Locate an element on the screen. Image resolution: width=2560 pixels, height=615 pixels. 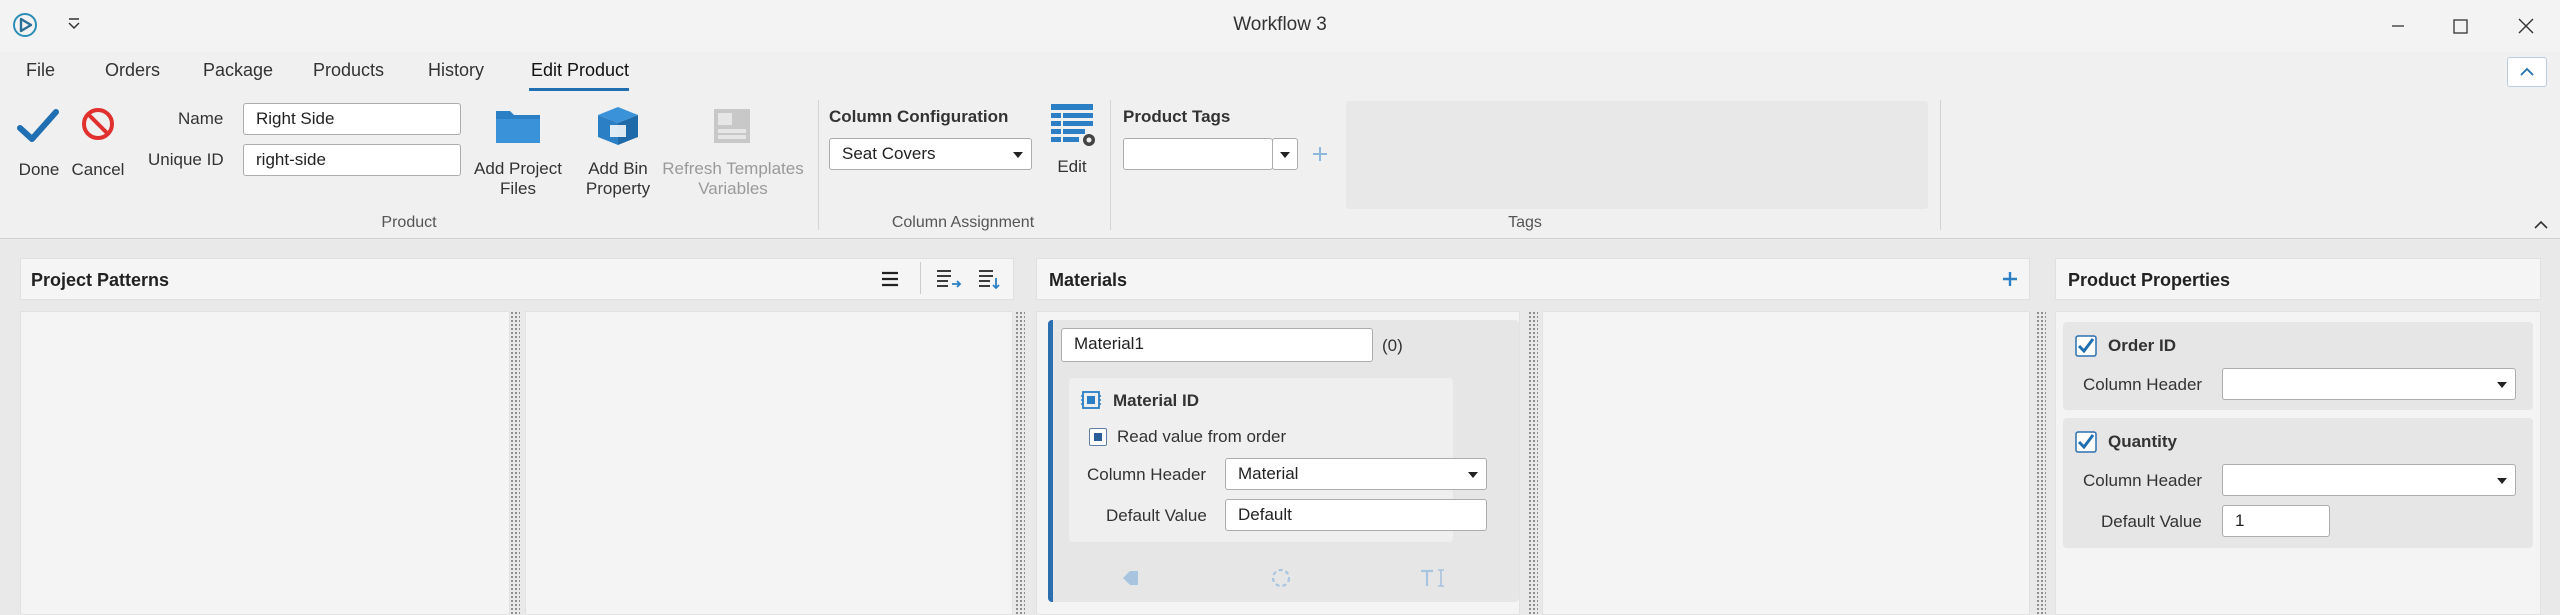
product-group-label: Product is located at coordinates (409, 222).